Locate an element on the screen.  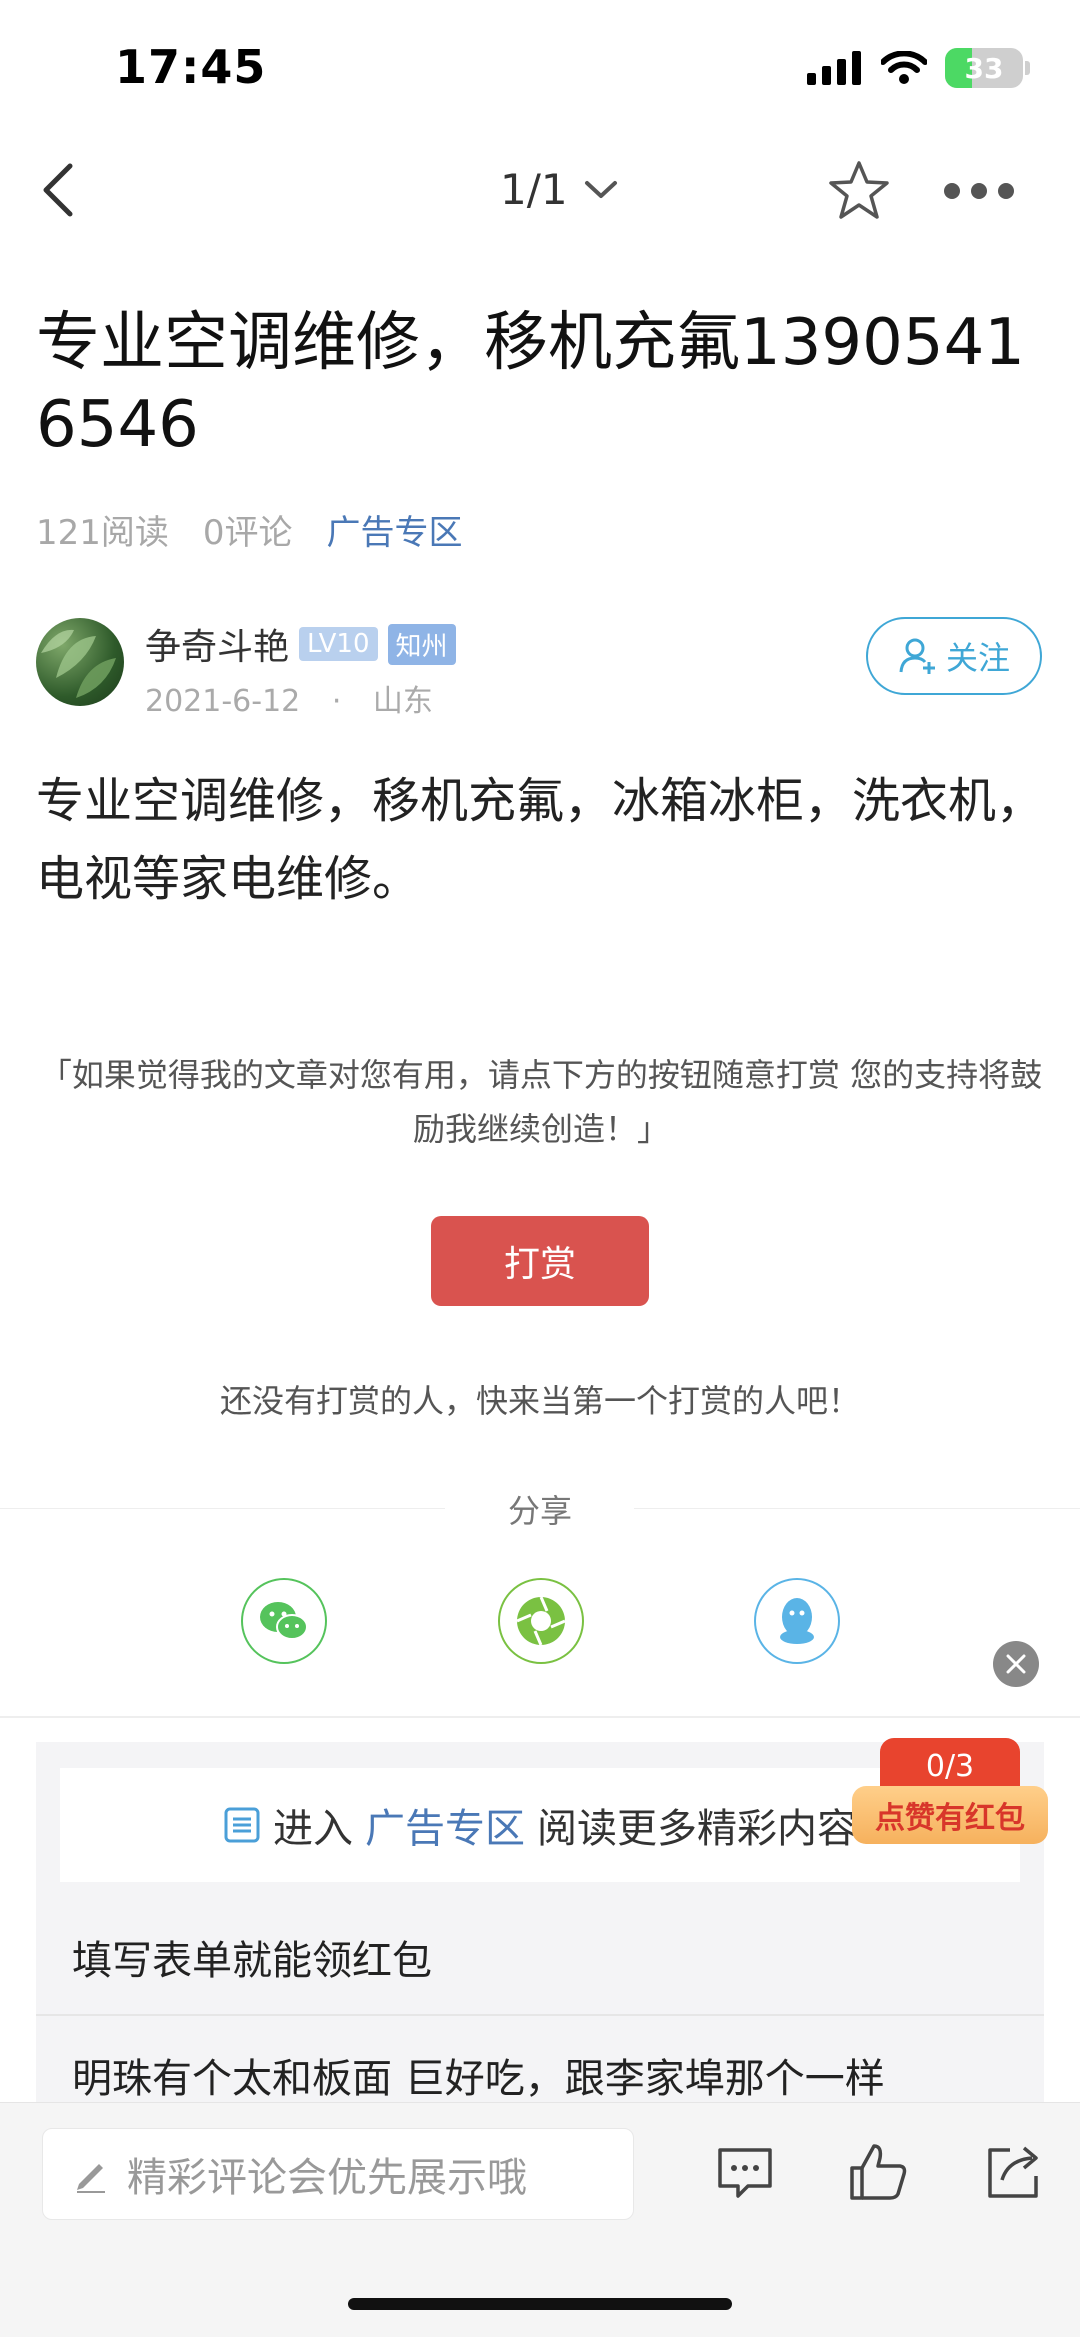
author-name: 争奇斗艳 is located at coordinates (217, 644).